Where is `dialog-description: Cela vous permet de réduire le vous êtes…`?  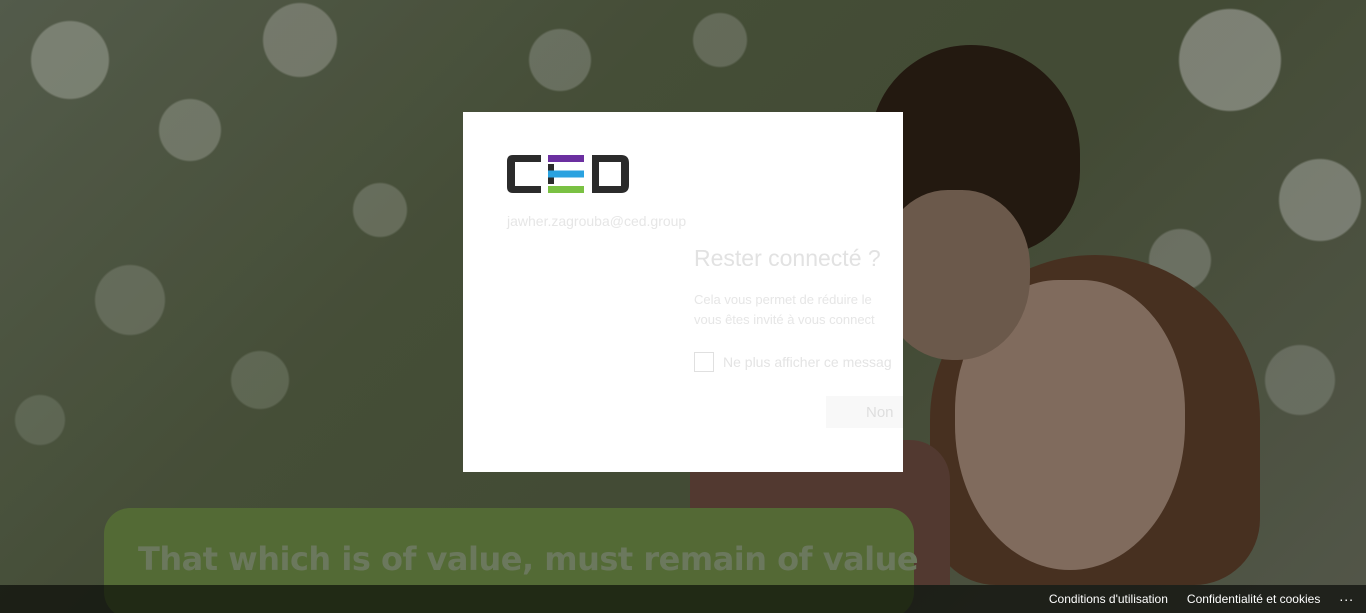 dialog-description: Cela vous permet de réduire le vous êtes… is located at coordinates (798, 310).